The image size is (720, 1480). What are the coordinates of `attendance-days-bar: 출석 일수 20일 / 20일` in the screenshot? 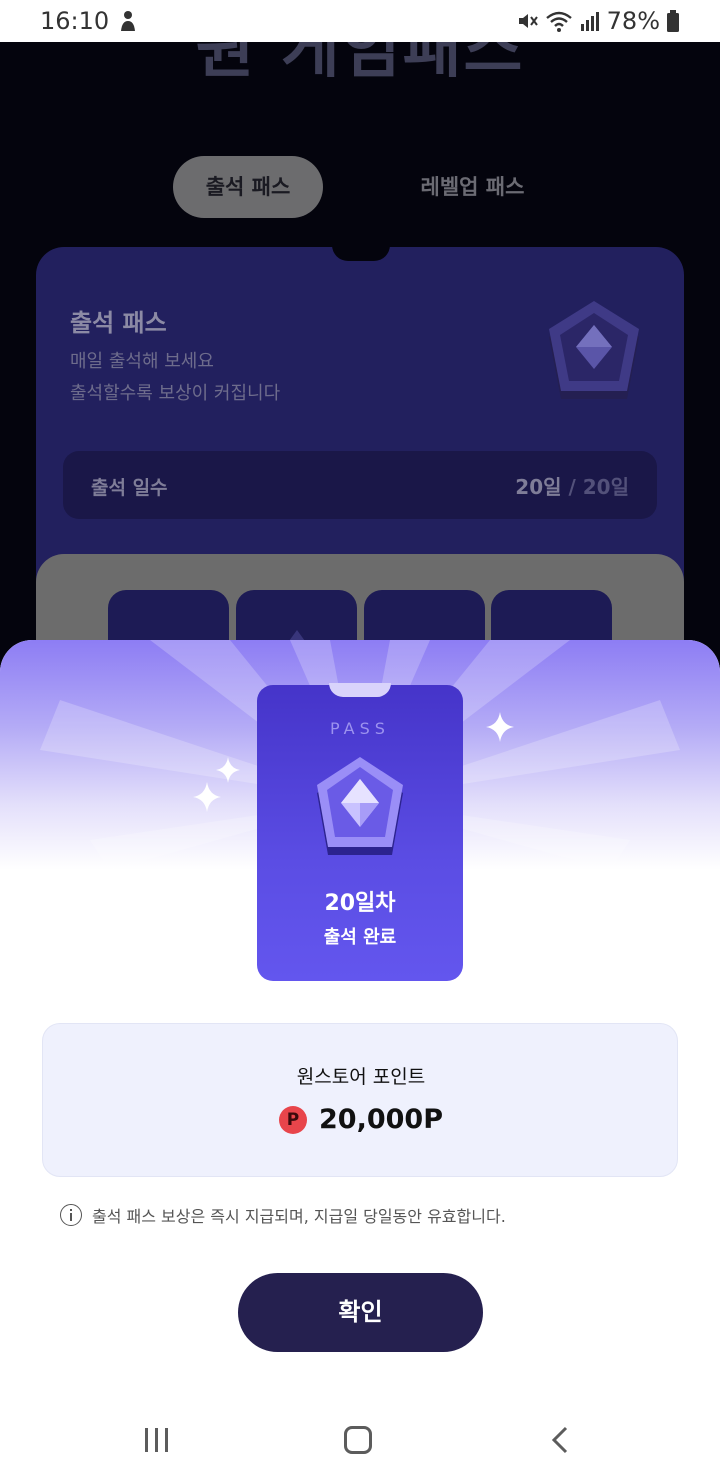 It's located at (360, 485).